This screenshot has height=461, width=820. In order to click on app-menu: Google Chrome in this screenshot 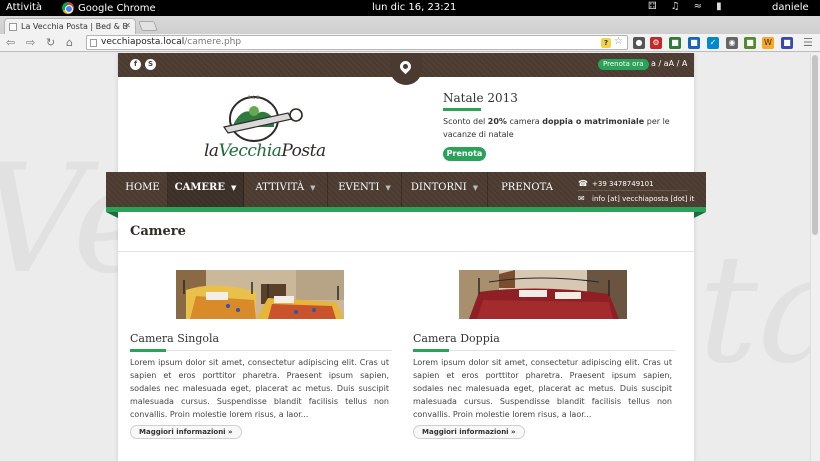, I will do `click(109, 8)`.